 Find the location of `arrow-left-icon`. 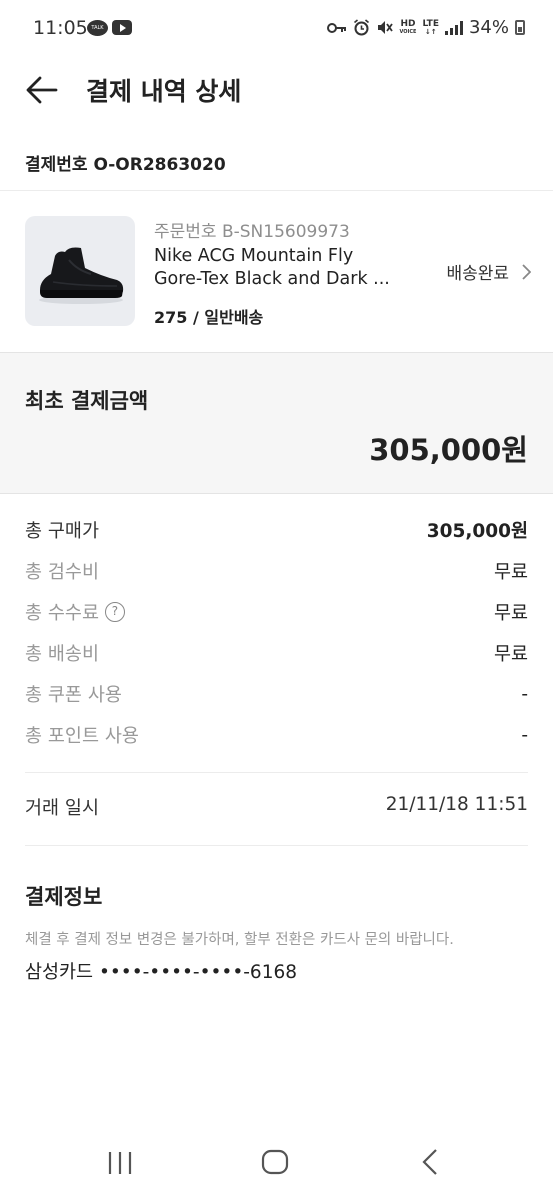

arrow-left-icon is located at coordinates (42, 90).